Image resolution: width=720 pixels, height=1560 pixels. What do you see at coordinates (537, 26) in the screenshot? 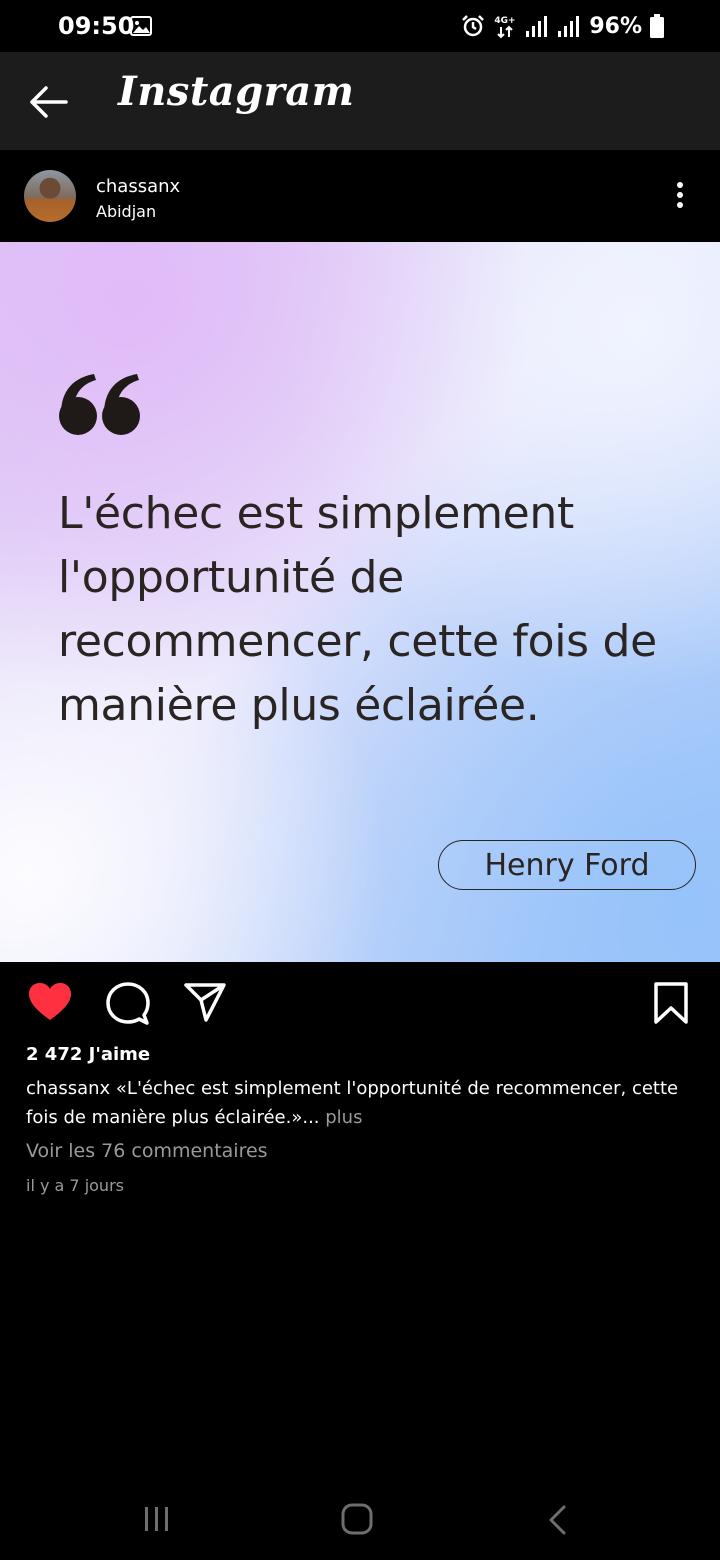
I see `signal-strength-icon` at bounding box center [537, 26].